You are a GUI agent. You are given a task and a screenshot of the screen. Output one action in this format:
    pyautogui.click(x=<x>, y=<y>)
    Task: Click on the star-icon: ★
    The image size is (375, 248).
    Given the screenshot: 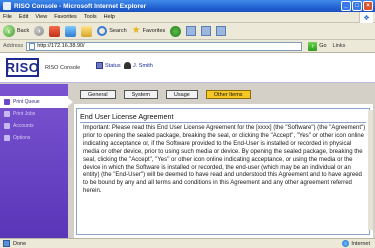 What is the action you would take?
    pyautogui.click(x=136, y=30)
    